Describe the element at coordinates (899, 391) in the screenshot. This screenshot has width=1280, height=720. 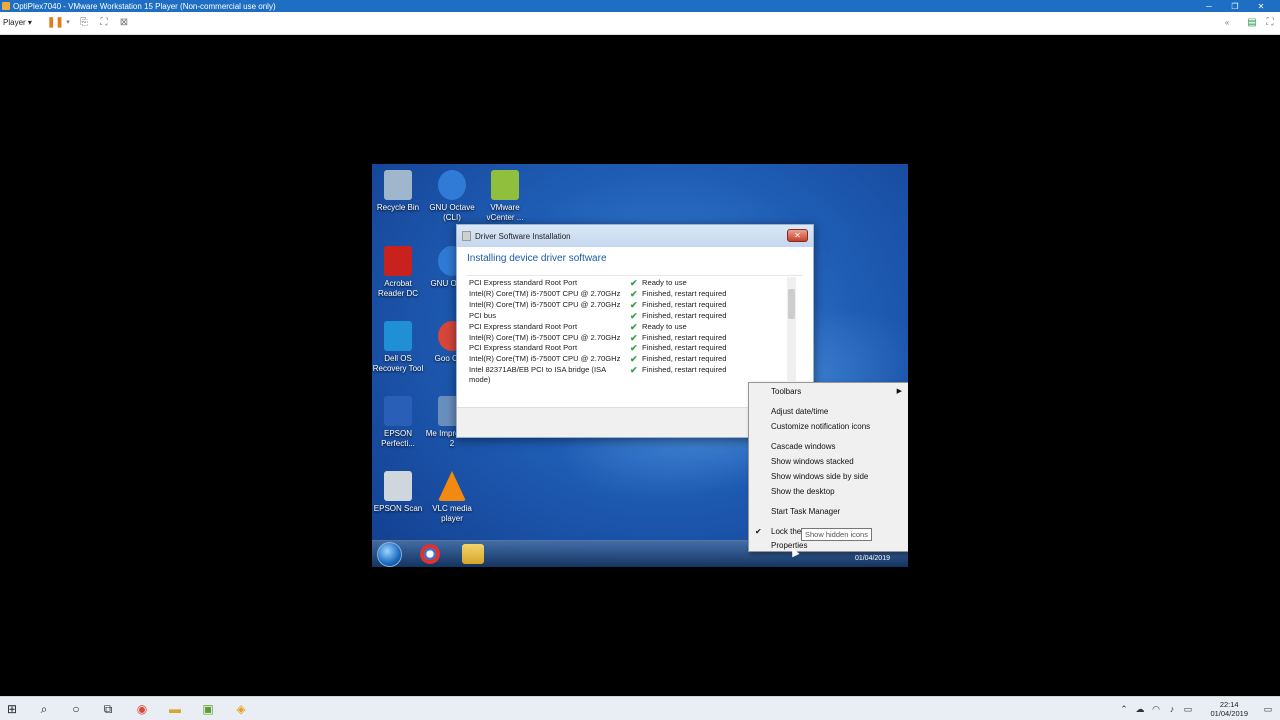
I see `submenu-arrow-icon: ▶` at that location.